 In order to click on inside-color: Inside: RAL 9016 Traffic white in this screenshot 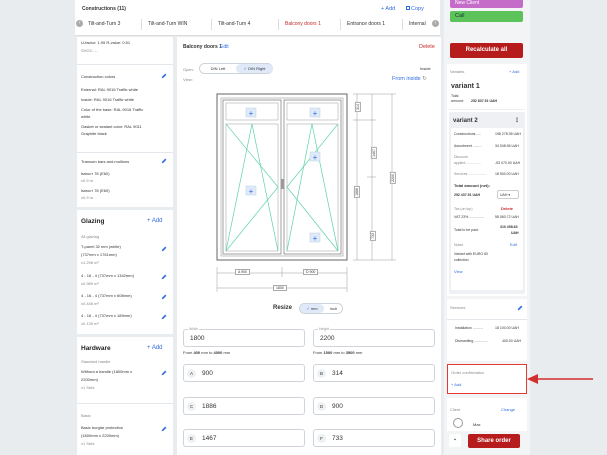, I will do `click(107, 99)`.